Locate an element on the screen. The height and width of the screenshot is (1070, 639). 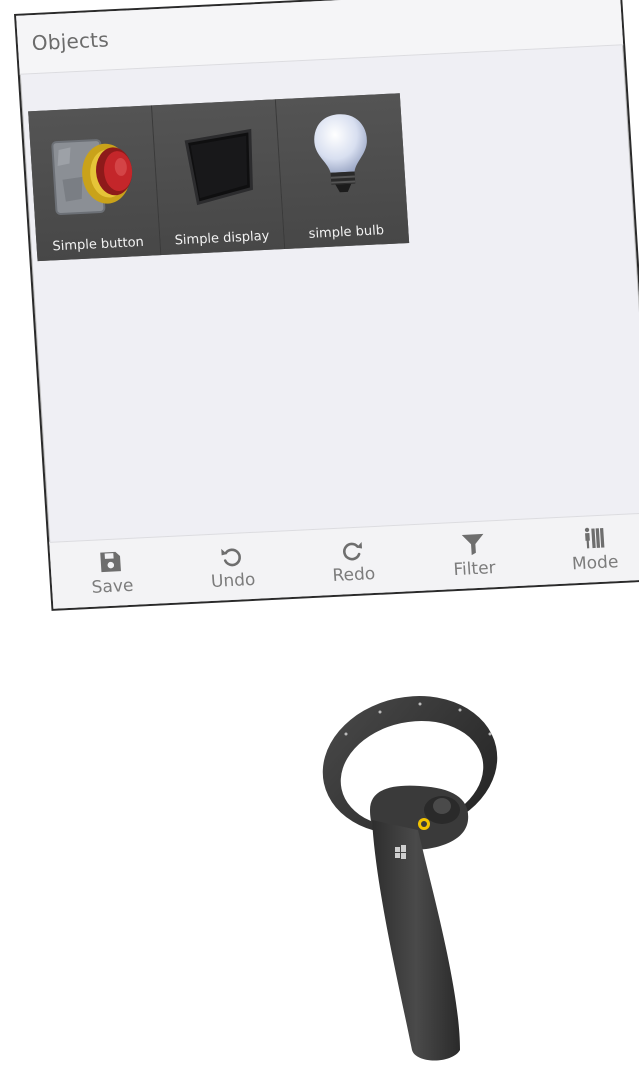
redo-button: Redo is located at coordinates (353, 561).